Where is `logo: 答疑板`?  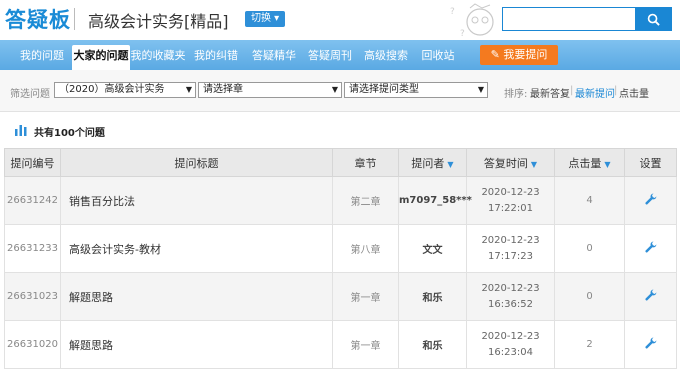
logo: 答疑板 is located at coordinates (38, 19).